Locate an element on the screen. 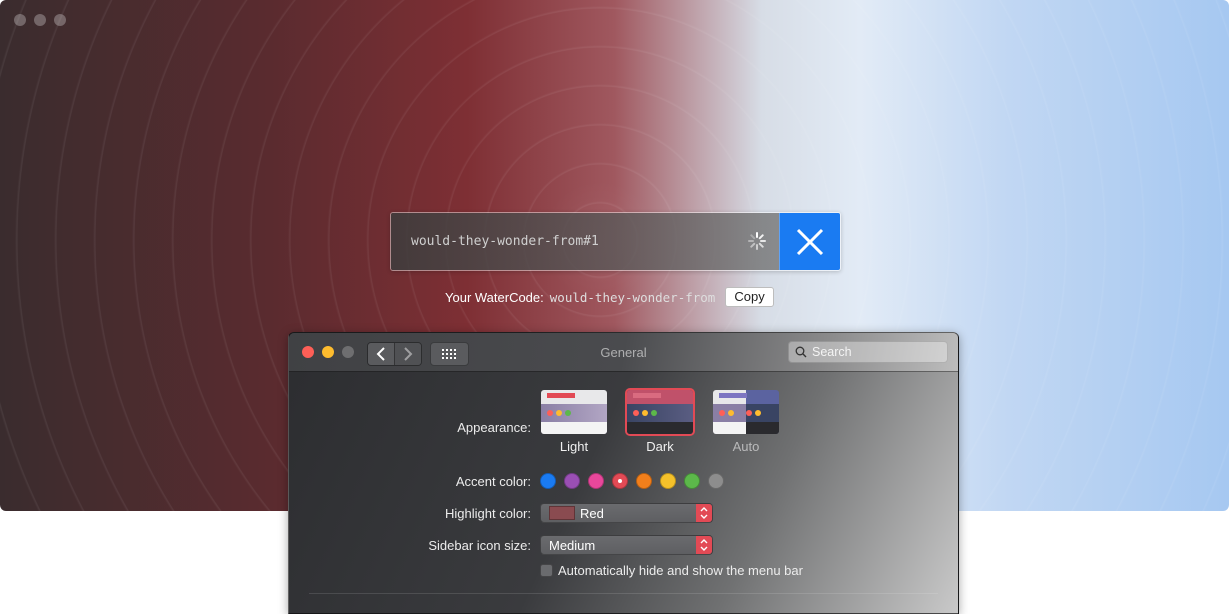 This screenshot has width=1229, height=614. appearance-option-dark: Dark is located at coordinates (660, 421).